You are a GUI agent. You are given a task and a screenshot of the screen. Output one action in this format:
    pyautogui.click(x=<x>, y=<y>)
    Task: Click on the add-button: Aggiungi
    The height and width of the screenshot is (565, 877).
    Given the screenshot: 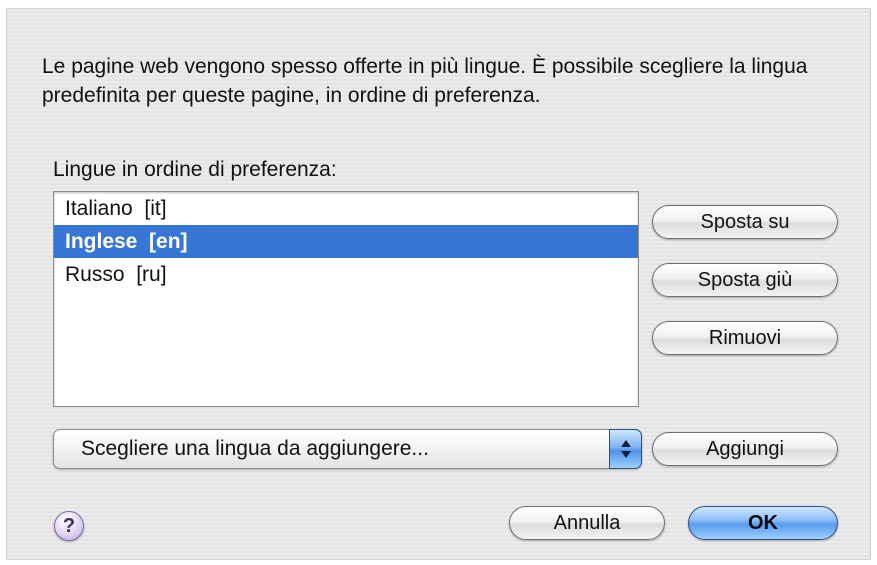 What is the action you would take?
    pyautogui.click(x=745, y=449)
    